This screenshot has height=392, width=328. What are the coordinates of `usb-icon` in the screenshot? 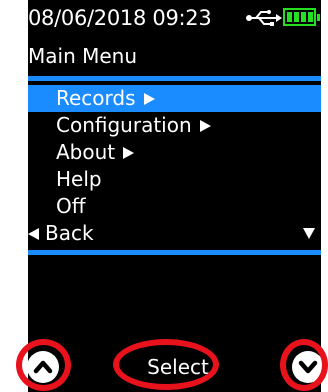 It's located at (264, 18).